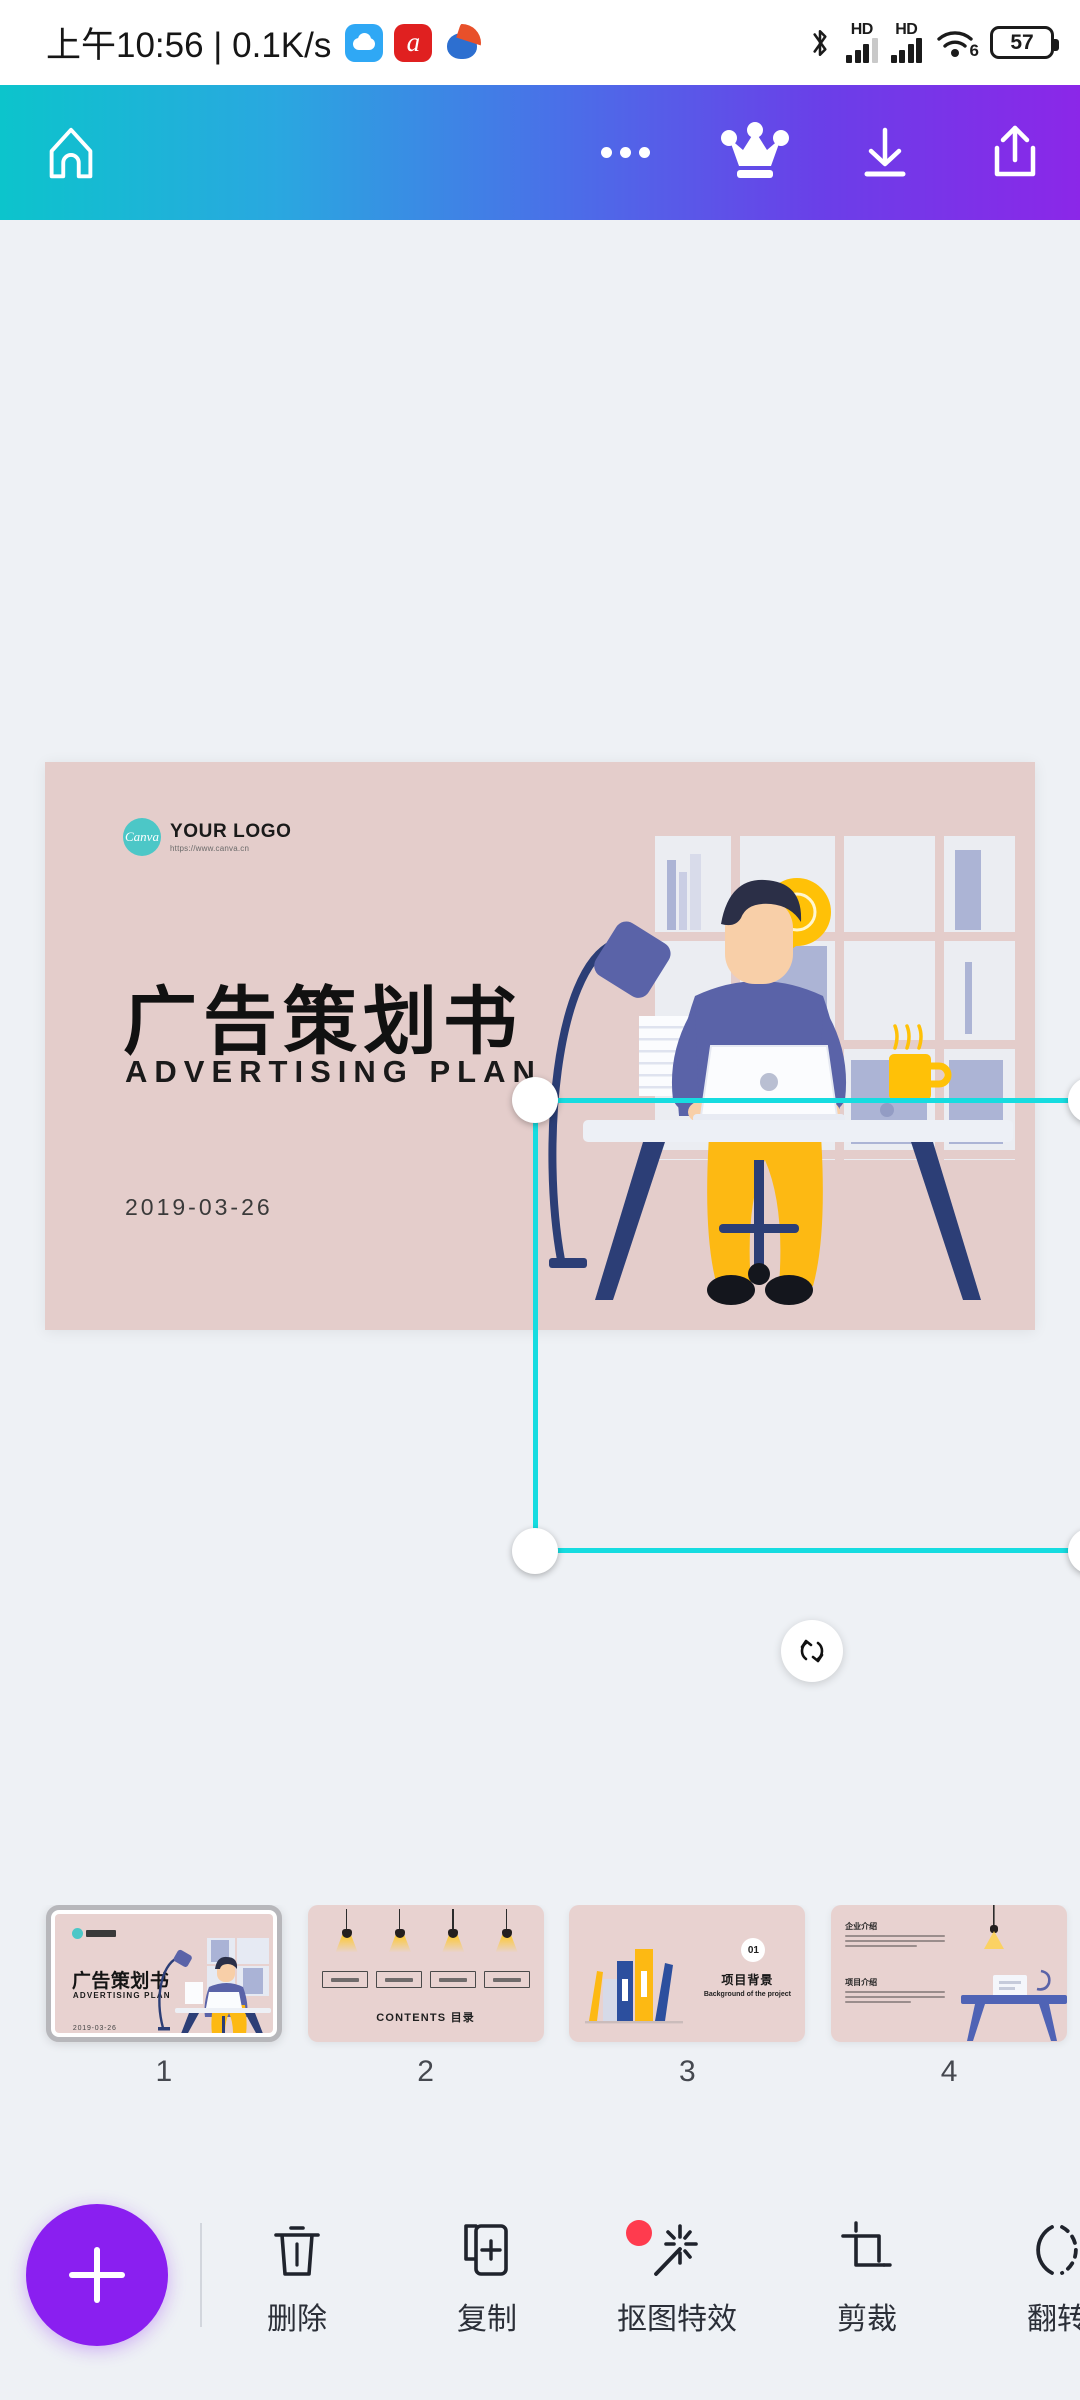  Describe the element at coordinates (297, 2319) in the screenshot. I see `delete-label: 删除` at that location.